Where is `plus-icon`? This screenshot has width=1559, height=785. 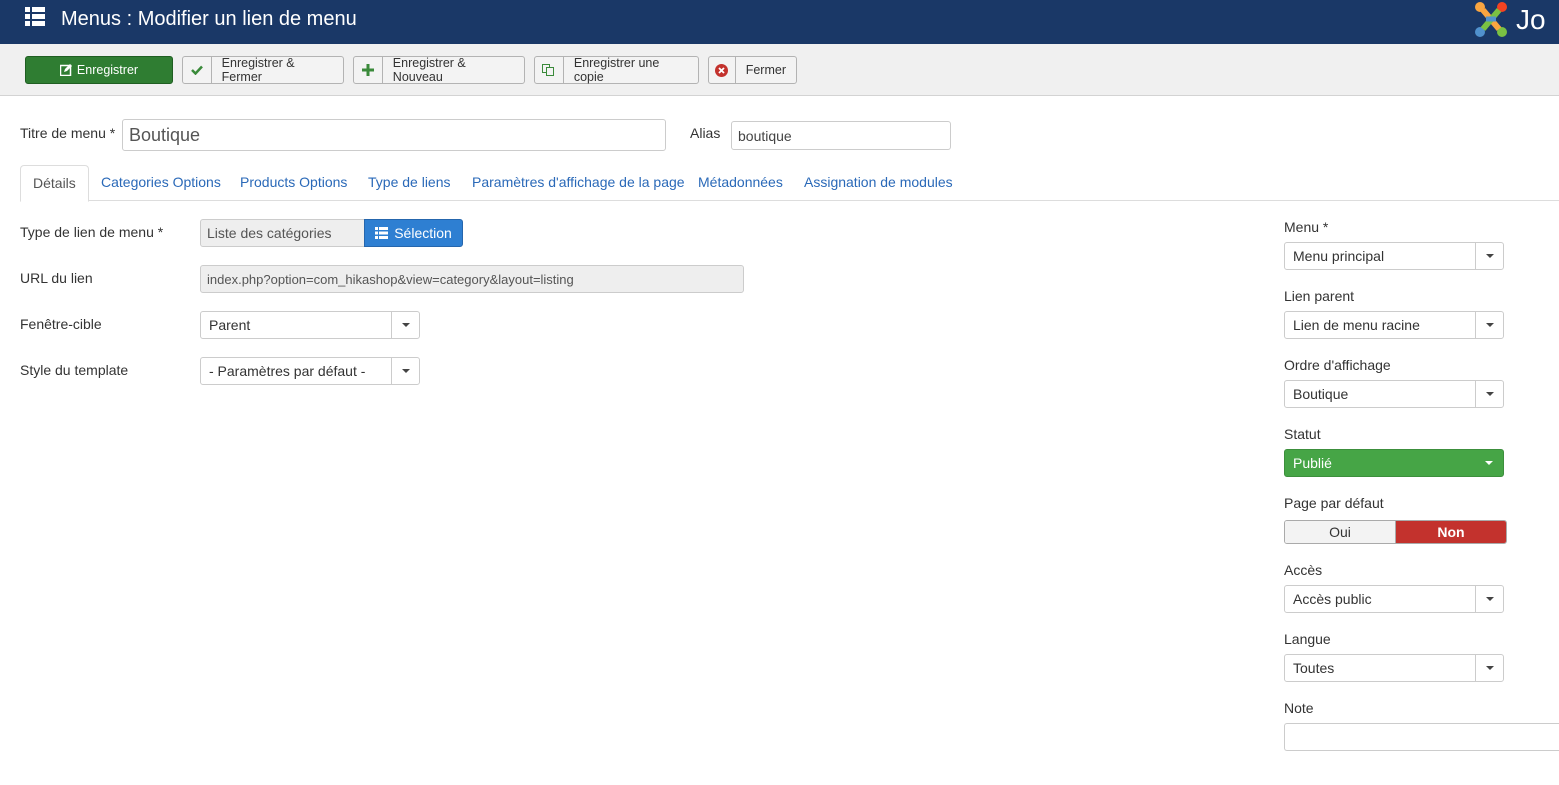
plus-icon is located at coordinates (368, 70).